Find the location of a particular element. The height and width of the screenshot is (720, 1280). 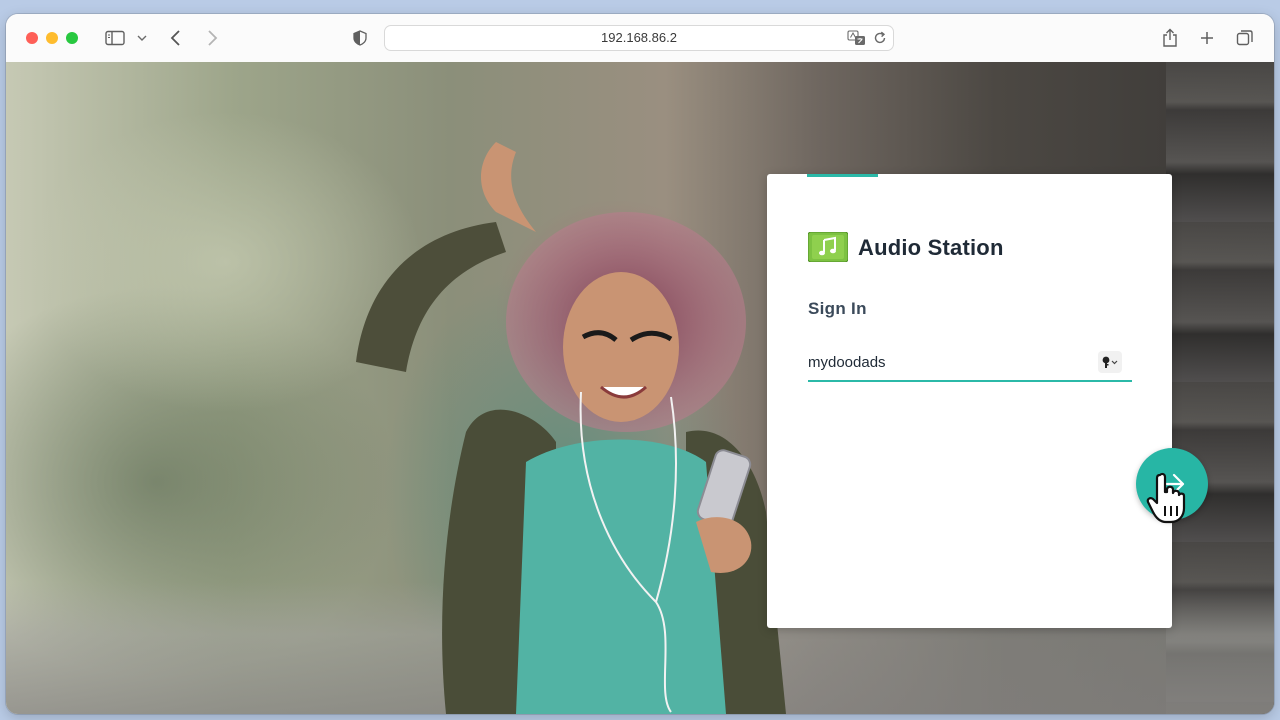

tabs-icon is located at coordinates (1245, 38).